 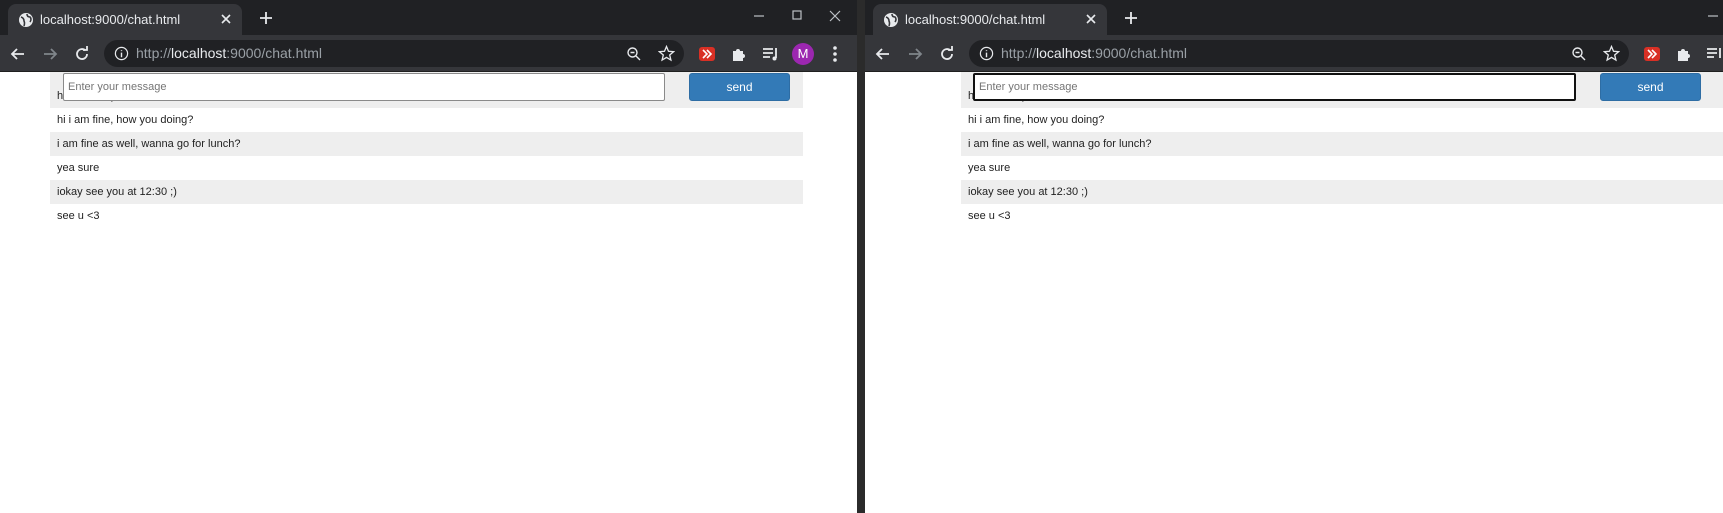 I want to click on close-window-icon, so click(x=835, y=16).